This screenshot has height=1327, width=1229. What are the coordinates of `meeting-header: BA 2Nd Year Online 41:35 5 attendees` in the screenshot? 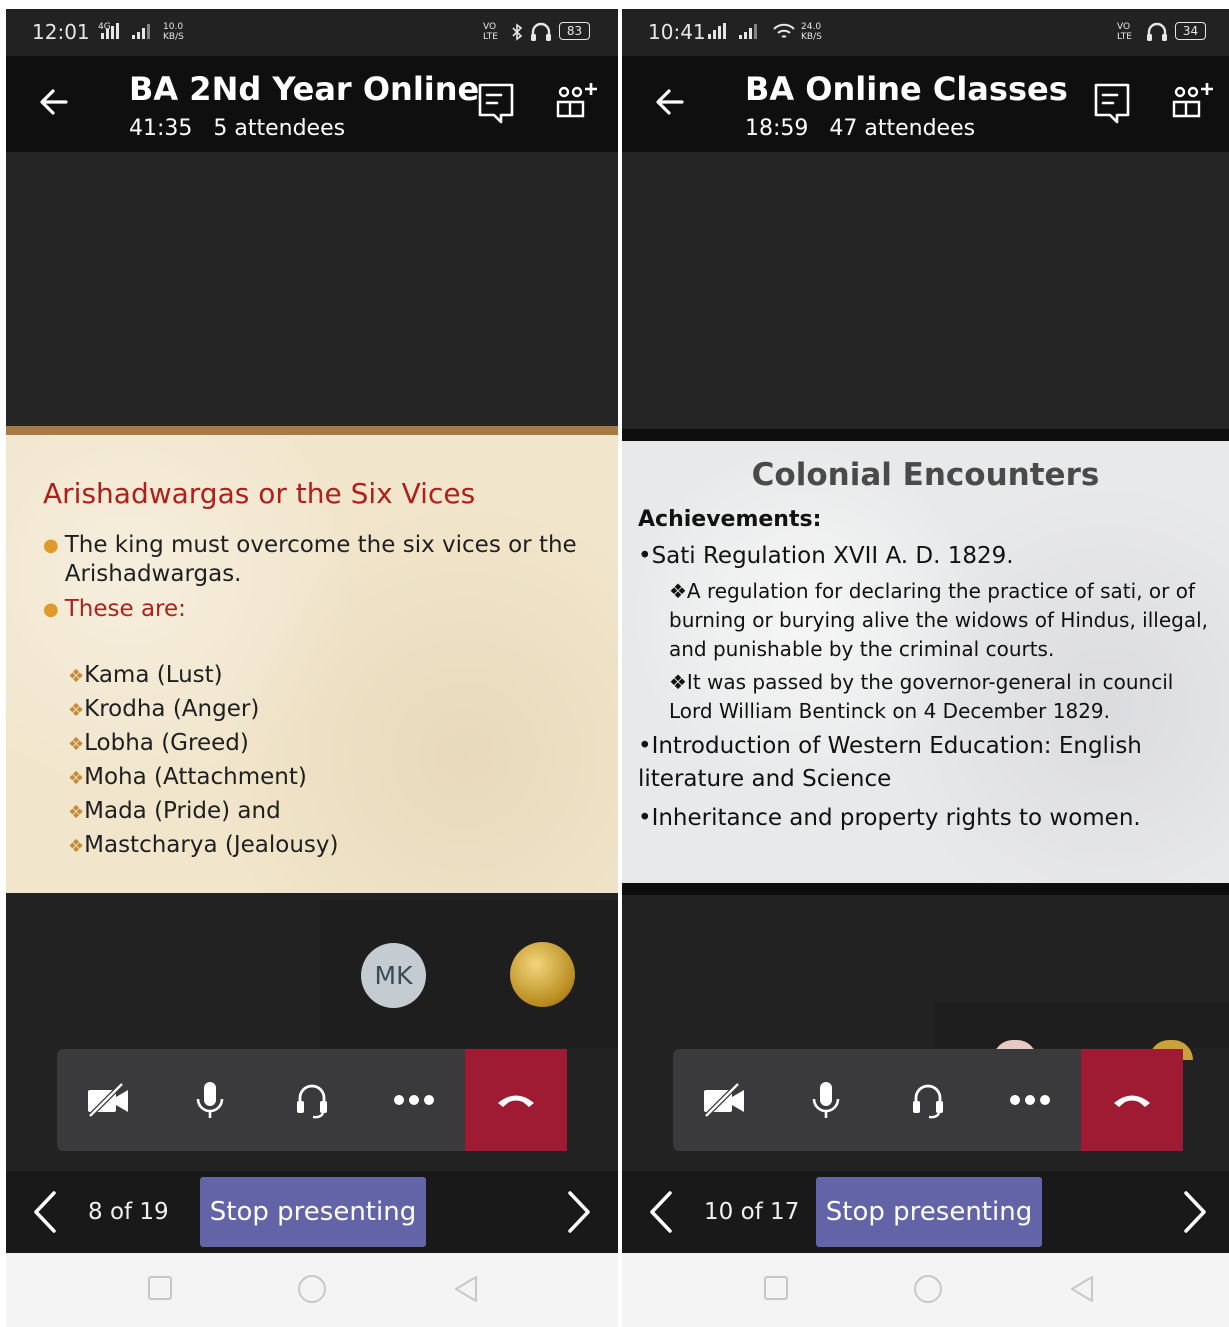 It's located at (312, 104).